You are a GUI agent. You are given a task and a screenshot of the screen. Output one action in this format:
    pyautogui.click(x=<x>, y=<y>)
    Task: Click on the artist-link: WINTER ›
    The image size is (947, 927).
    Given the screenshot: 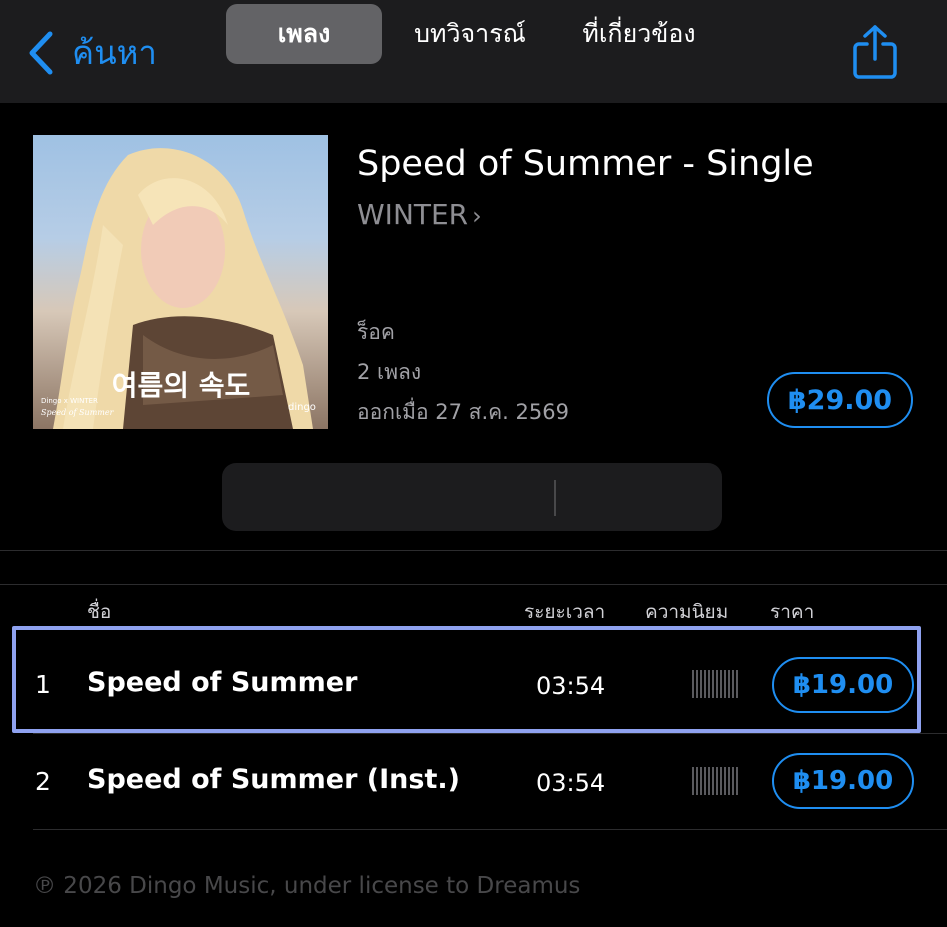 What is the action you would take?
    pyautogui.click(x=419, y=214)
    